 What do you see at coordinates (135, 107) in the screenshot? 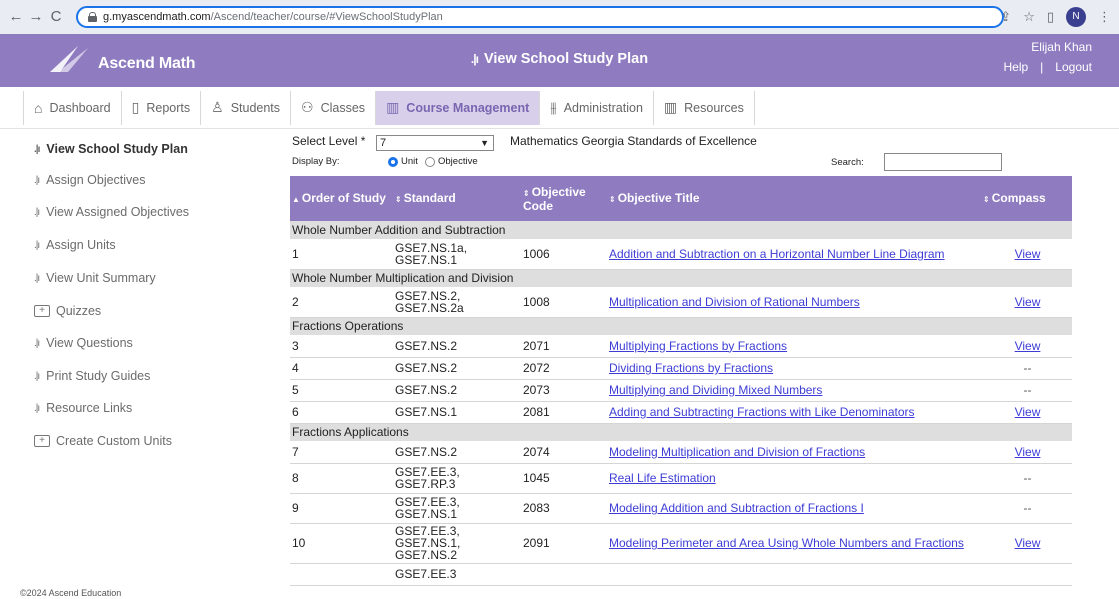
I see `document-icon: ▯` at bounding box center [135, 107].